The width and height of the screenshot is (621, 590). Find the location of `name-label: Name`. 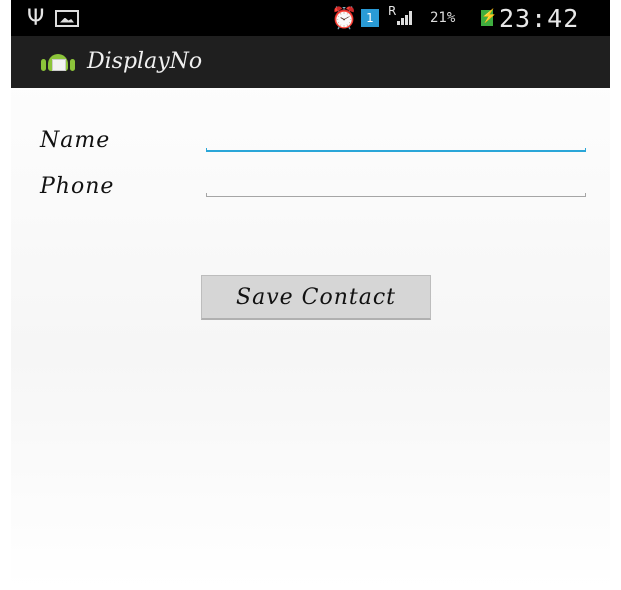

name-label: Name is located at coordinates (75, 140).